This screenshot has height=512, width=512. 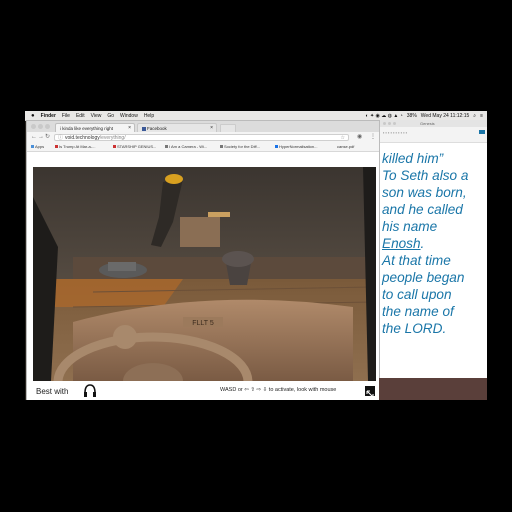 I want to click on menu-edit: Edit, so click(x=80, y=116).